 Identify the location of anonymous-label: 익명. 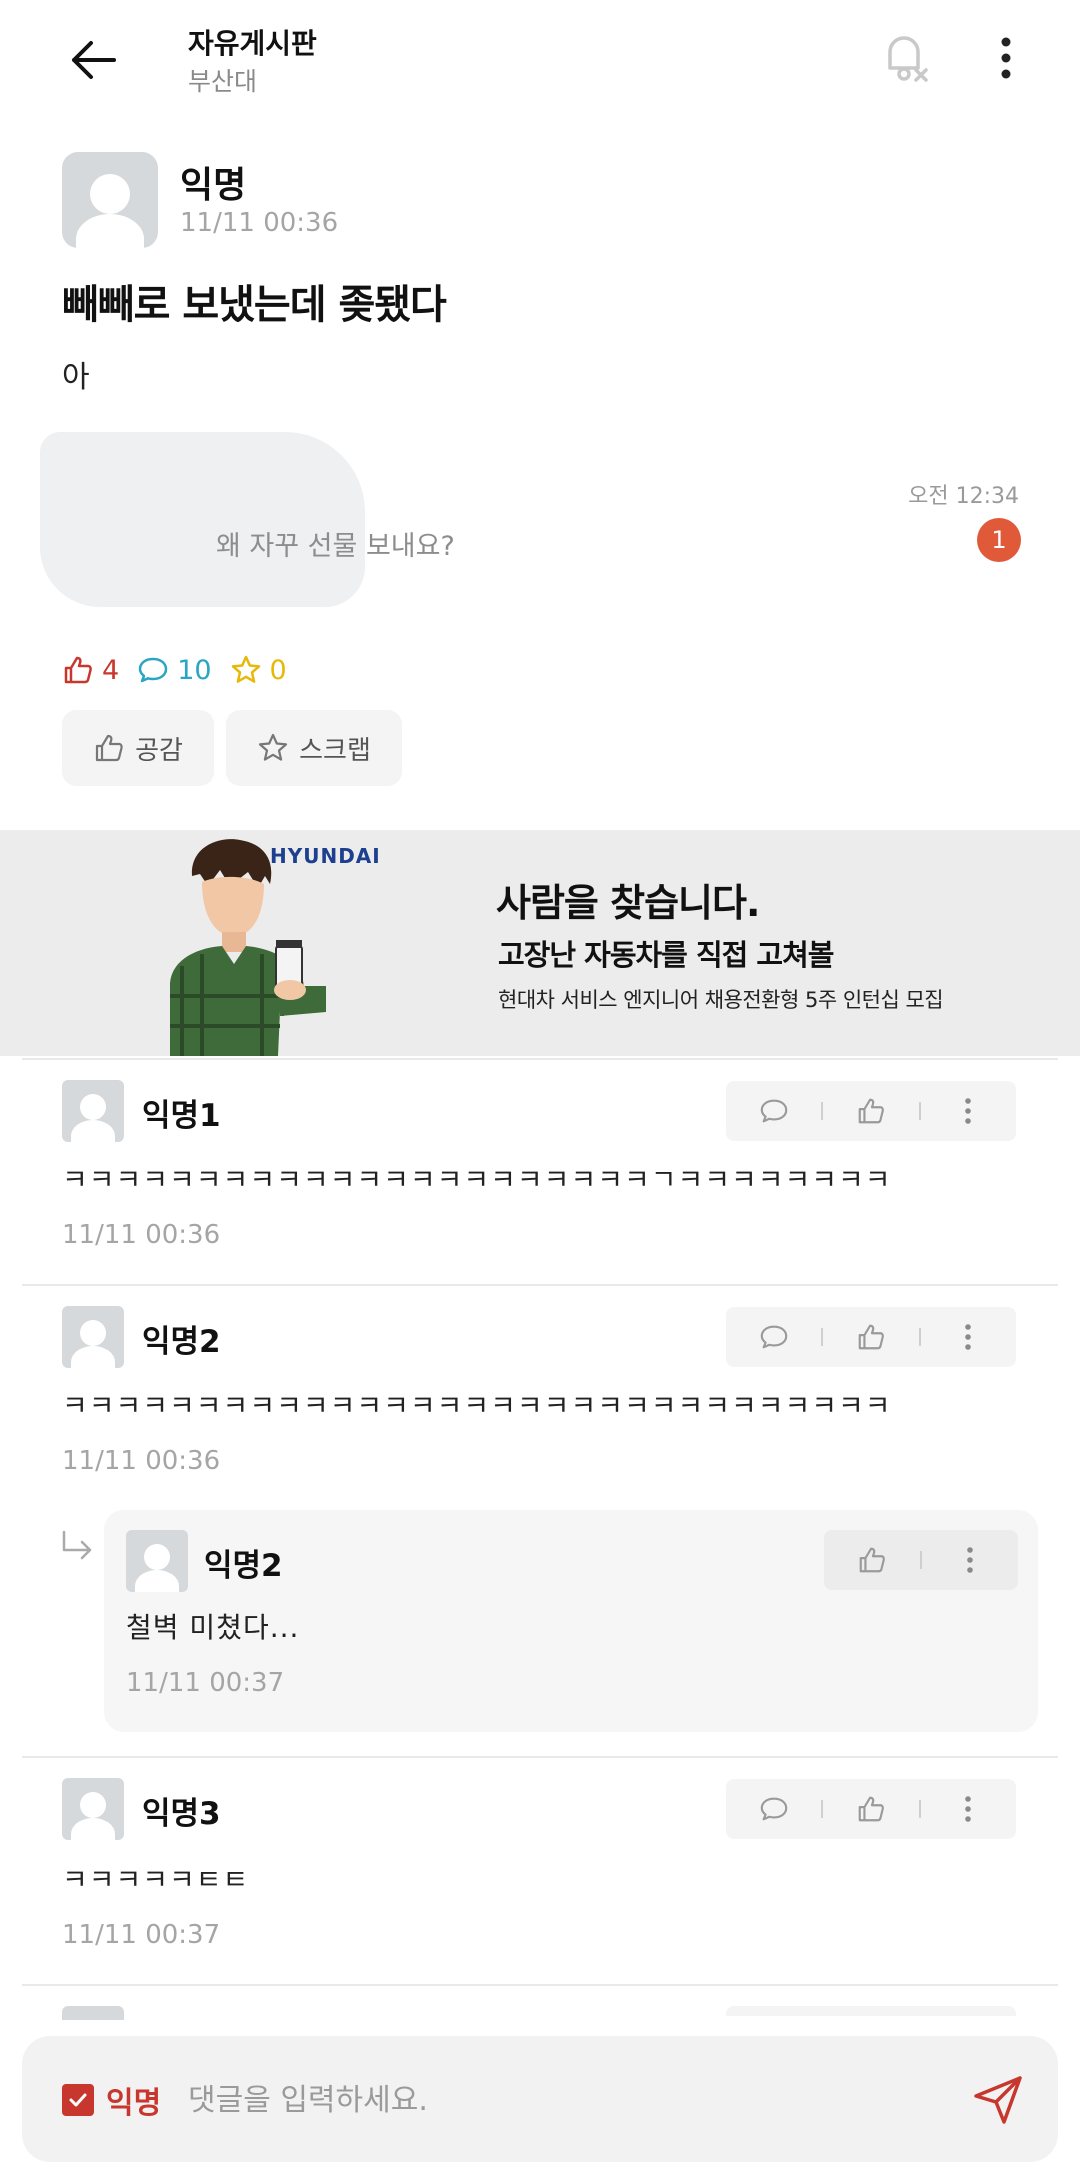
(133, 2100).